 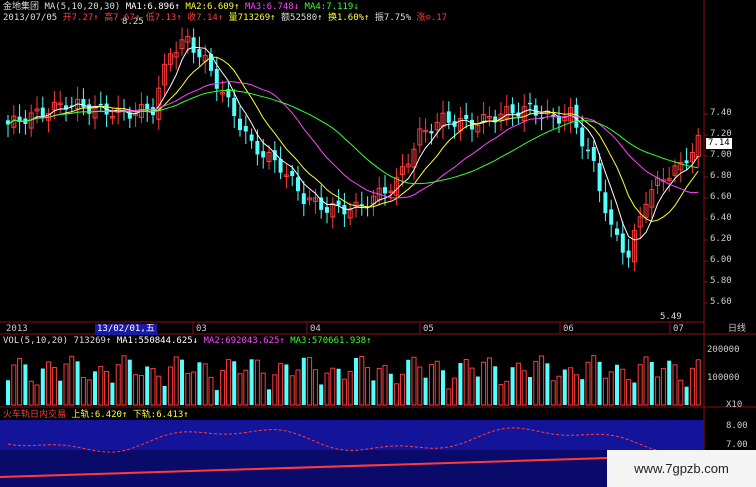 What do you see at coordinates (737, 329) in the screenshot?
I see `period-label: 日线` at bounding box center [737, 329].